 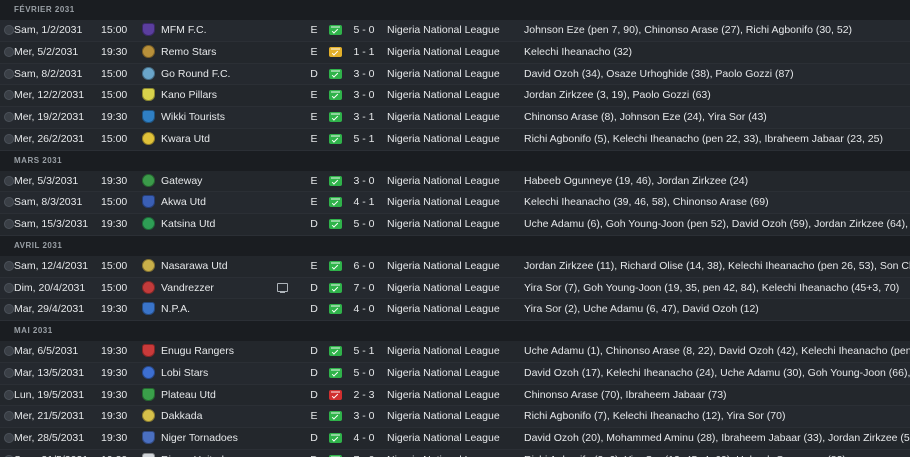 What do you see at coordinates (188, 395) in the screenshot?
I see `opponent-team: Plateau Utd` at bounding box center [188, 395].